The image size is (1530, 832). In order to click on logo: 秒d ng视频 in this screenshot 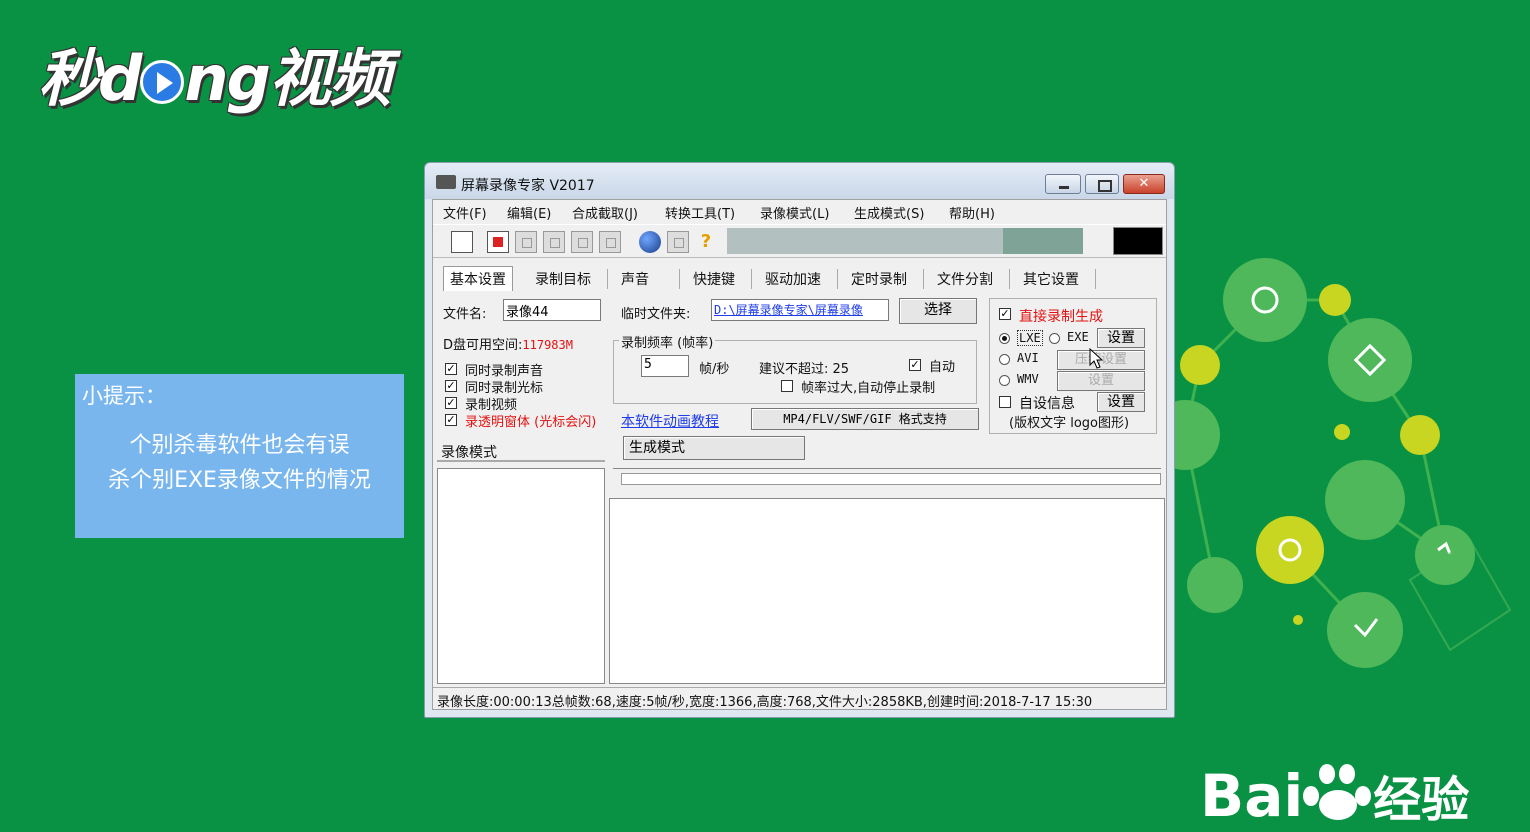, I will do `click(214, 73)`.